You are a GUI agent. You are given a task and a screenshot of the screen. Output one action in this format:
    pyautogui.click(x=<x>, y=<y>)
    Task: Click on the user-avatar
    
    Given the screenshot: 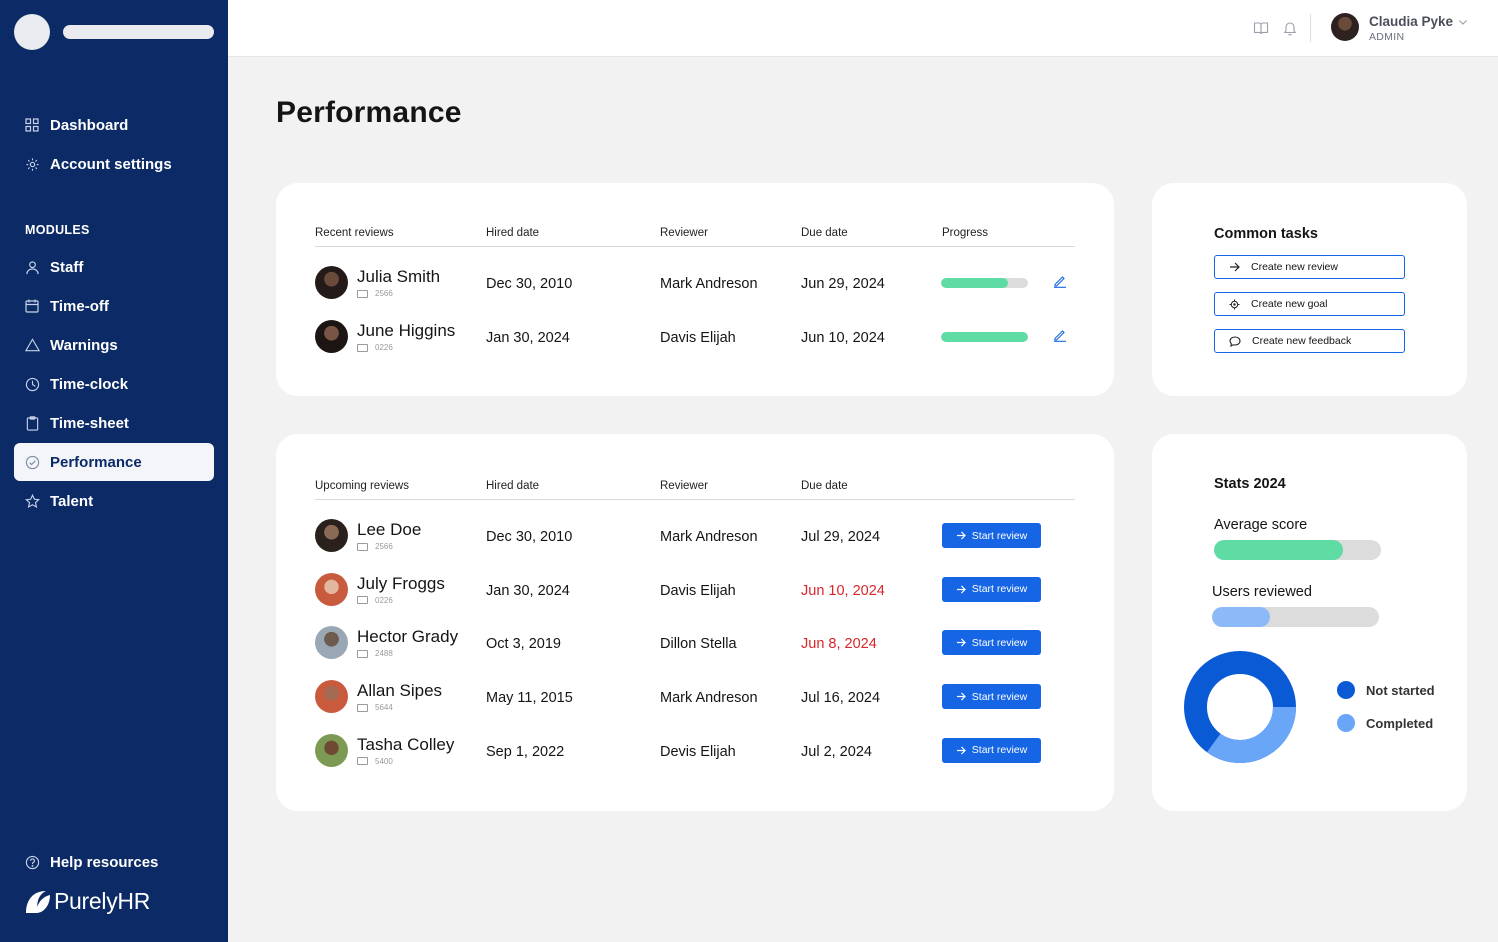 What is the action you would take?
    pyautogui.click(x=1345, y=27)
    